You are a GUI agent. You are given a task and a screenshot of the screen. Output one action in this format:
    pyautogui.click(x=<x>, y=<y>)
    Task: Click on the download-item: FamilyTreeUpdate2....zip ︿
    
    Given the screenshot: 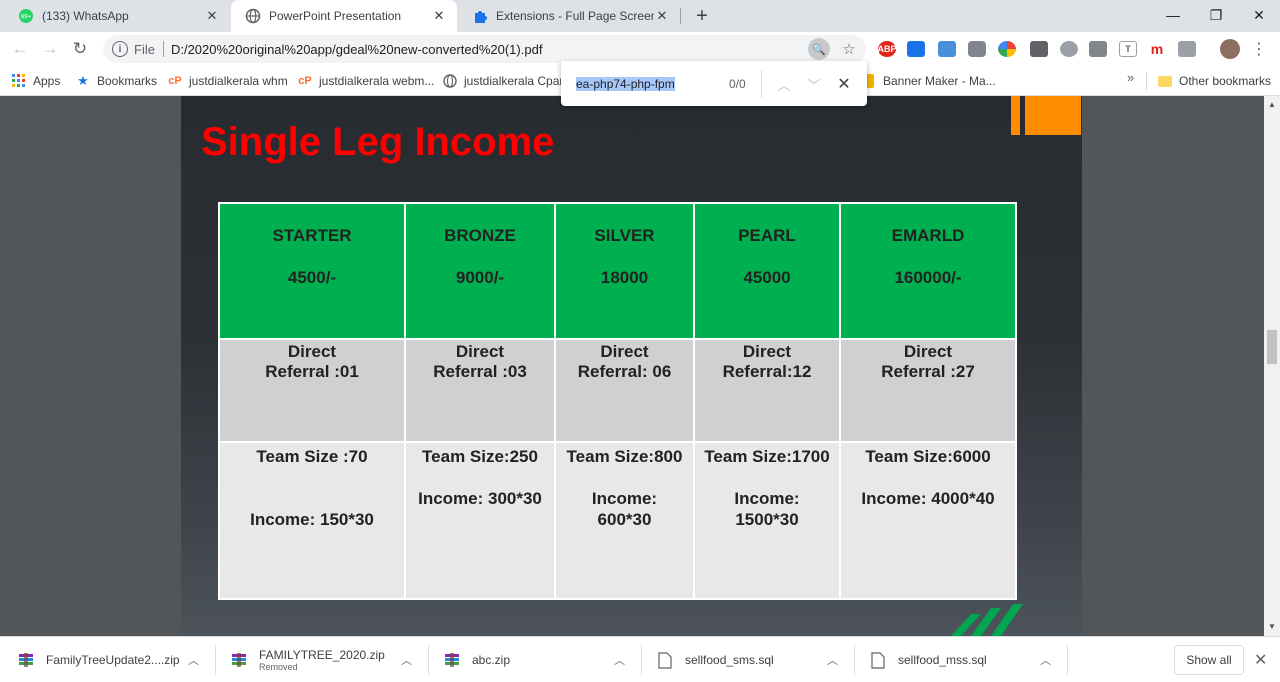 What is the action you would take?
    pyautogui.click(x=116, y=659)
    